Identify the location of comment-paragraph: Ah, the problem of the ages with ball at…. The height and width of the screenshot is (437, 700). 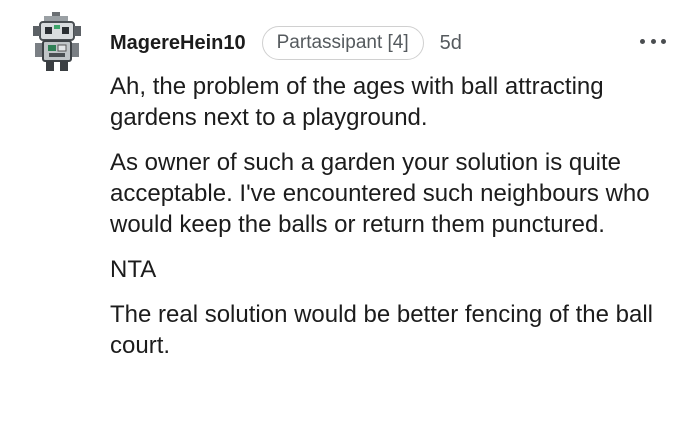
(357, 102).